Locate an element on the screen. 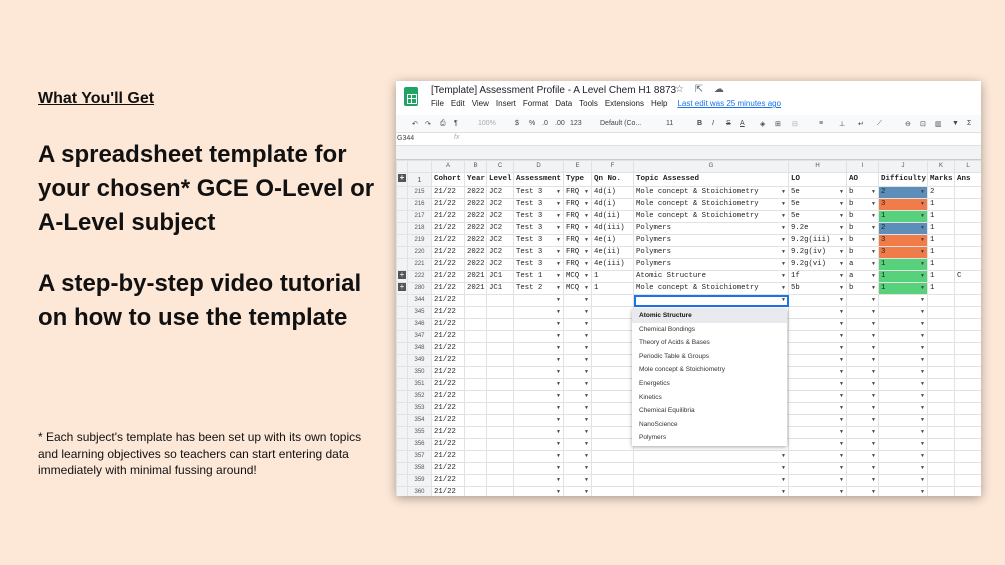  table-cell: 2 ▼ is located at coordinates (903, 228).